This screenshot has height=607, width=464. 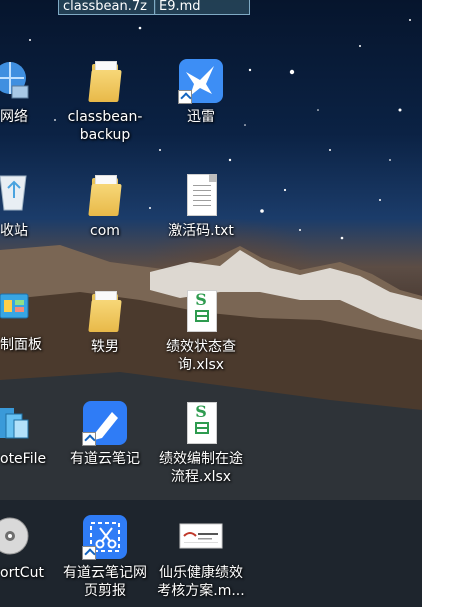 I want to click on text-file-icon, so click(x=201, y=195).